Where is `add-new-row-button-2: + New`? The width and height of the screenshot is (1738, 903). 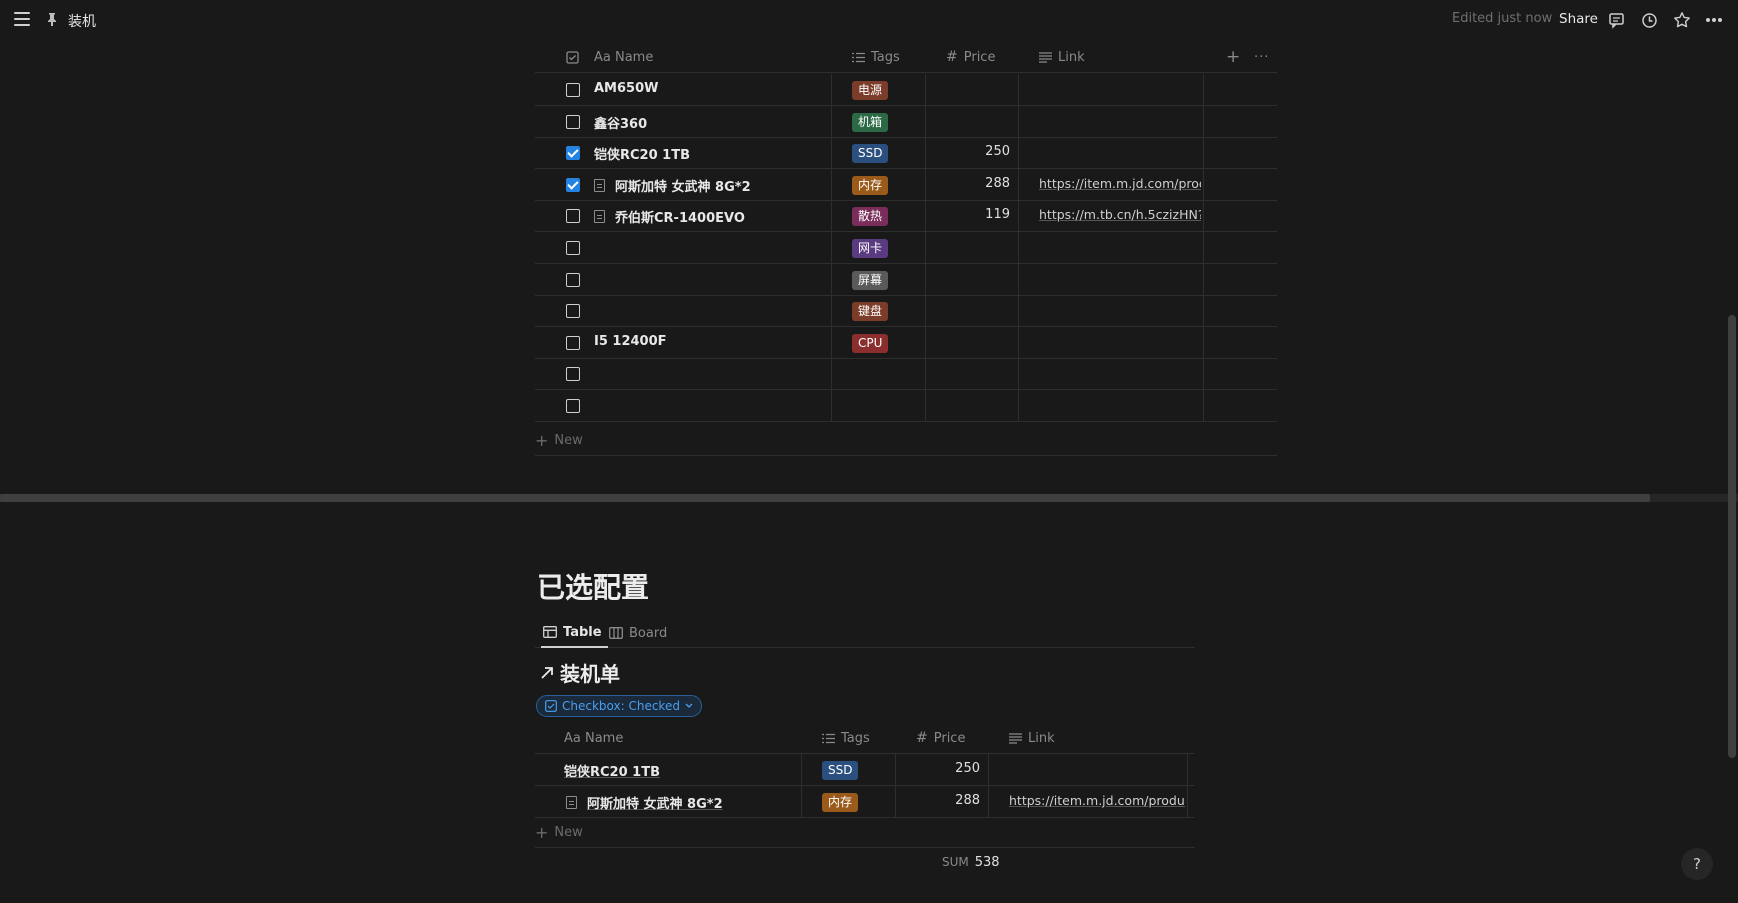 add-new-row-button-2: + New is located at coordinates (865, 833).